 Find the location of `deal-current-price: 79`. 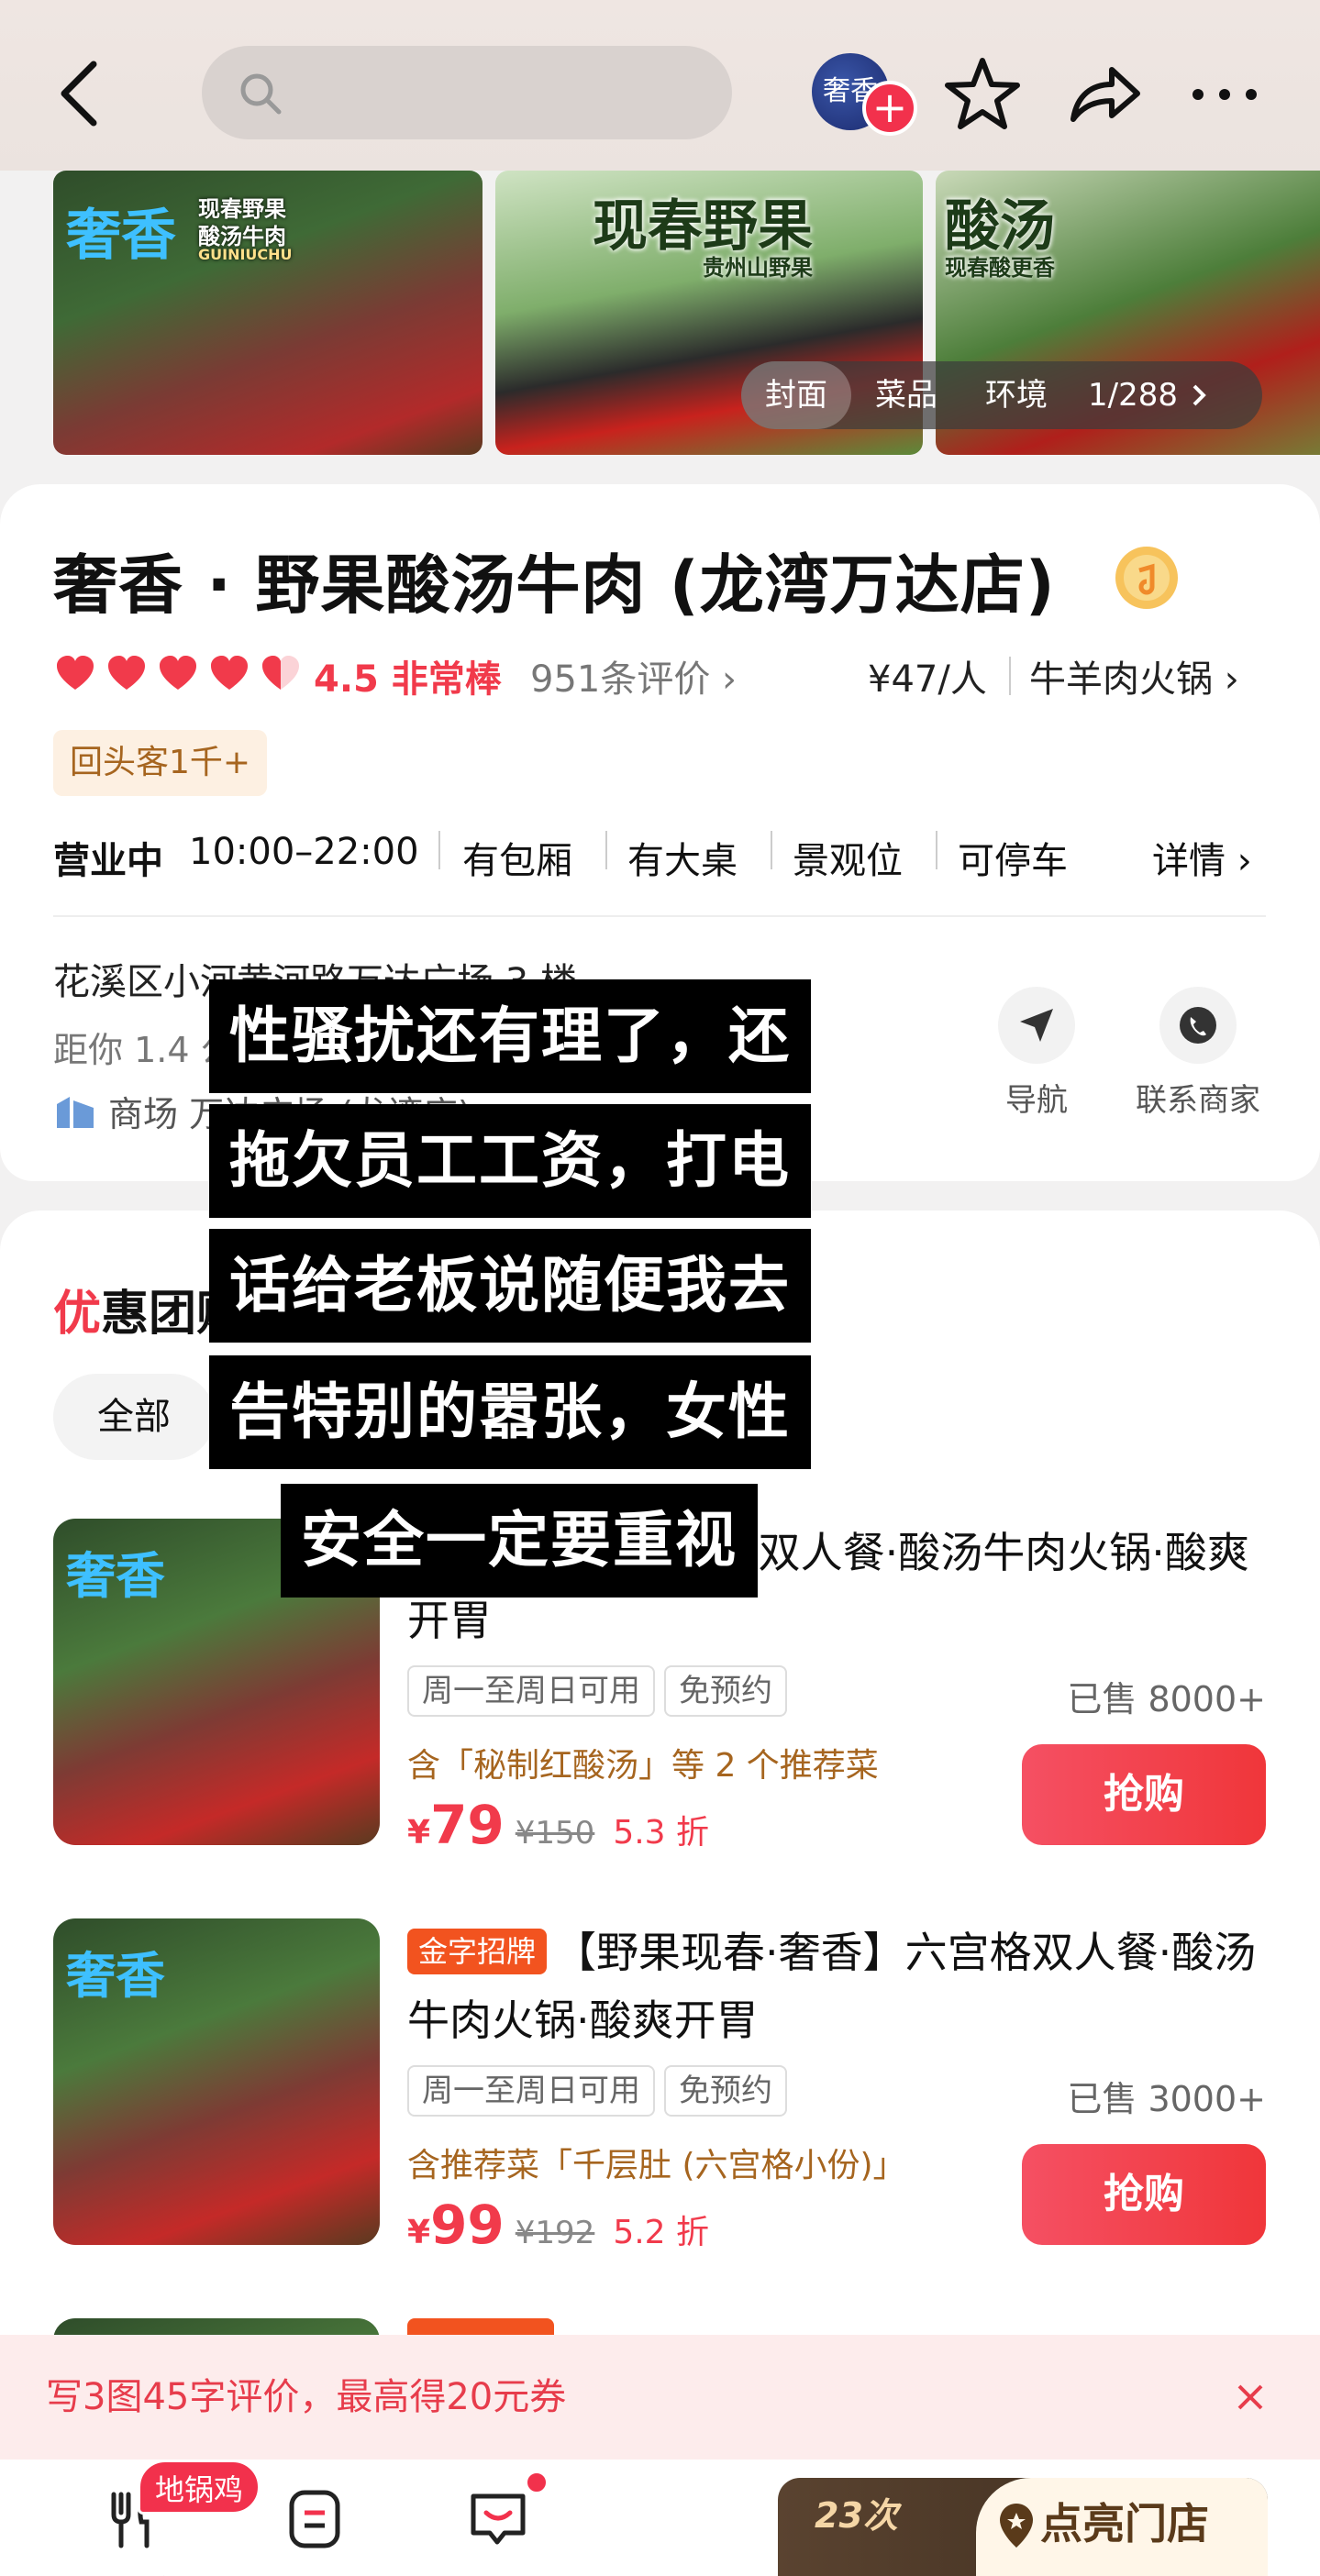

deal-current-price: 79 is located at coordinates (467, 1825).